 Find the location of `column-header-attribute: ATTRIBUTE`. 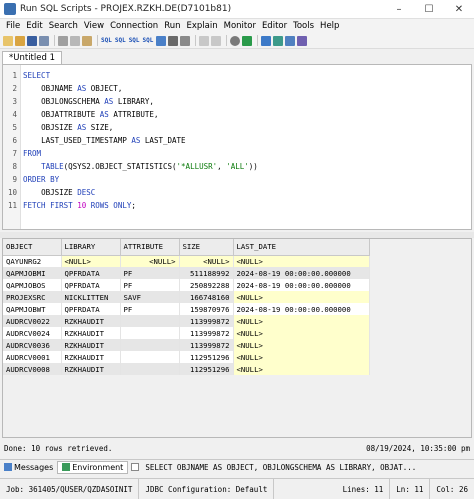

column-header-attribute: ATTRIBUTE is located at coordinates (150, 247).